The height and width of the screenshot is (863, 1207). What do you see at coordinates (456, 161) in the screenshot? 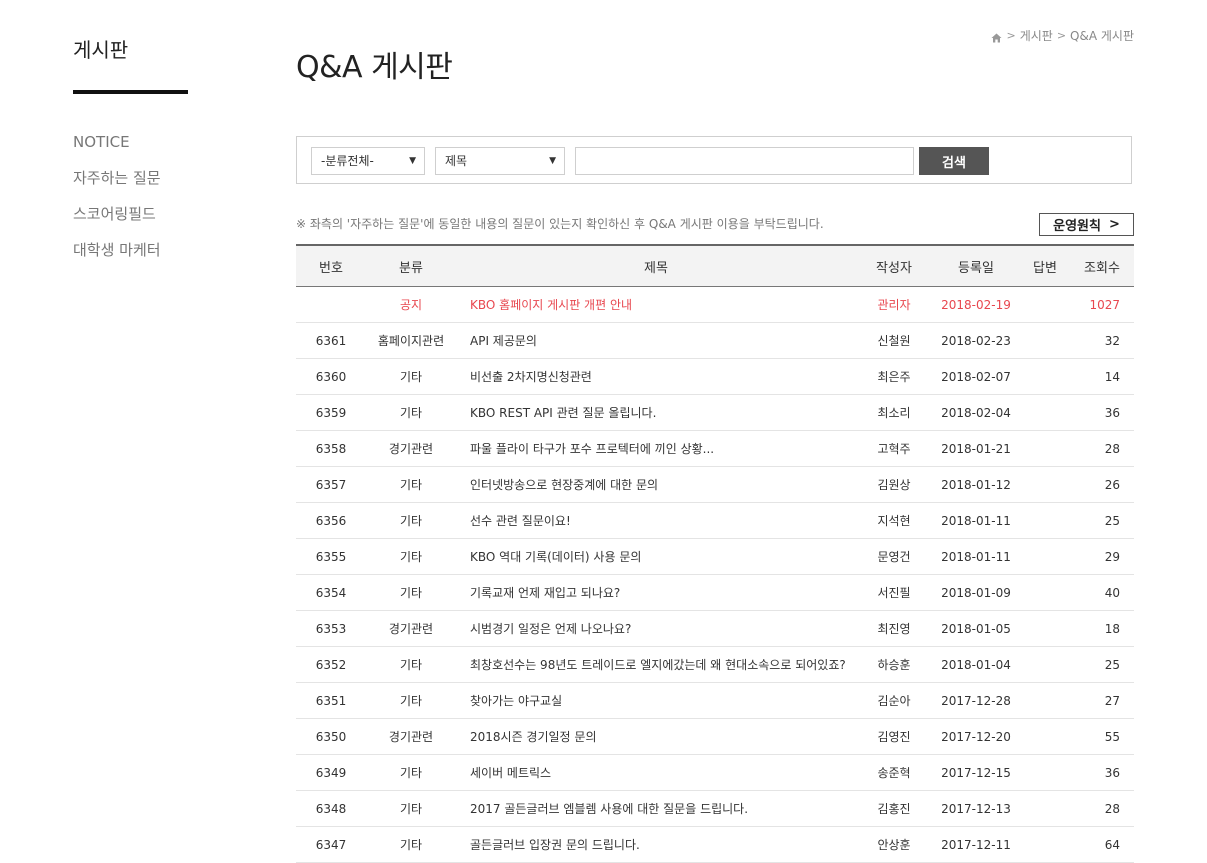
I see `search-field-select-value: 제목` at bounding box center [456, 161].